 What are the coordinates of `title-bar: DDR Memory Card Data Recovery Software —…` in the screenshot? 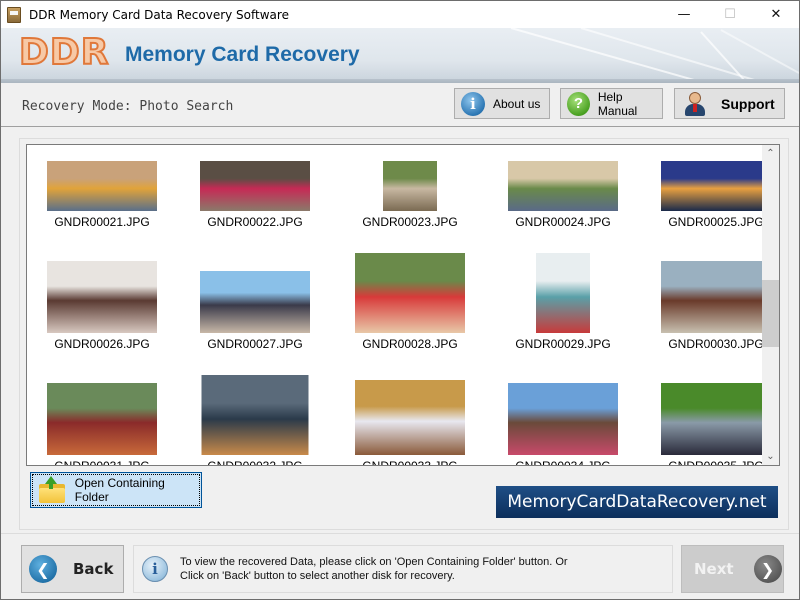 It's located at (400, 14).